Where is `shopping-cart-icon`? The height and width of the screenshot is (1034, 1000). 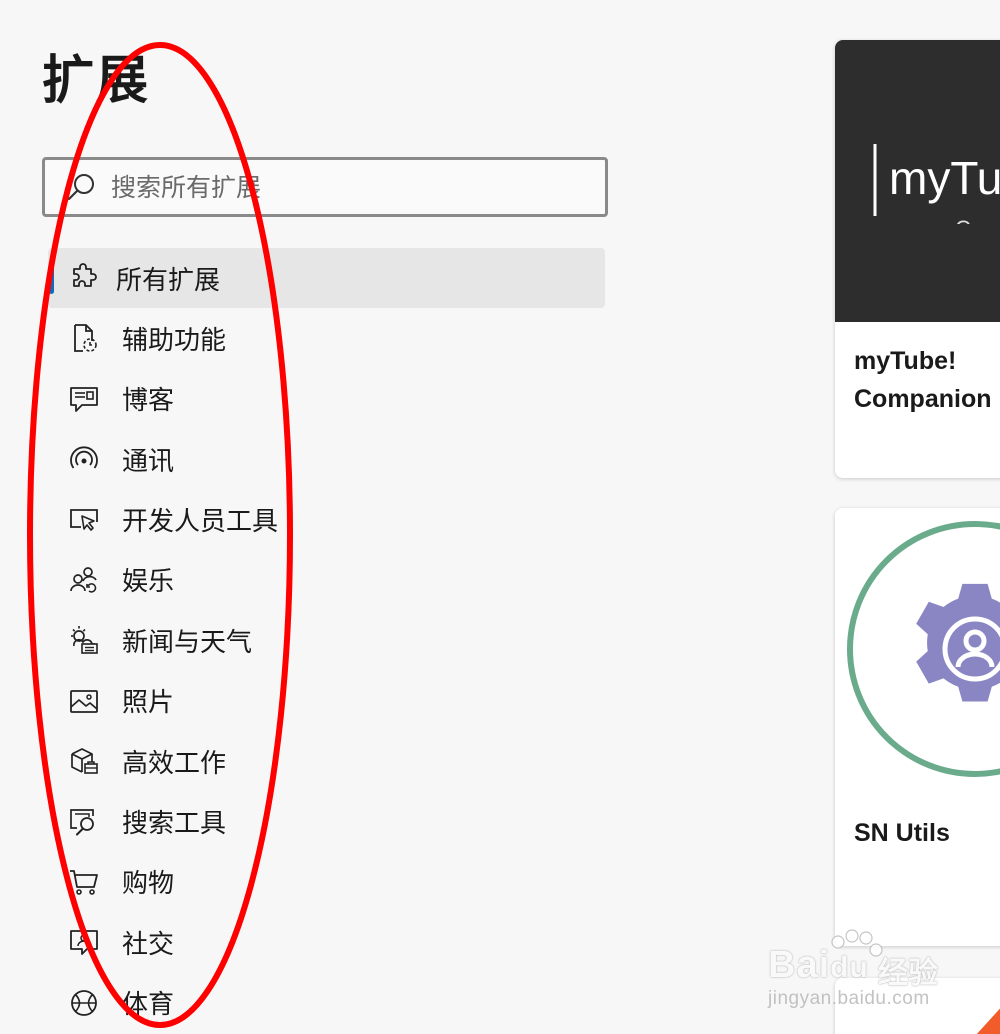
shopping-cart-icon is located at coordinates (84, 882).